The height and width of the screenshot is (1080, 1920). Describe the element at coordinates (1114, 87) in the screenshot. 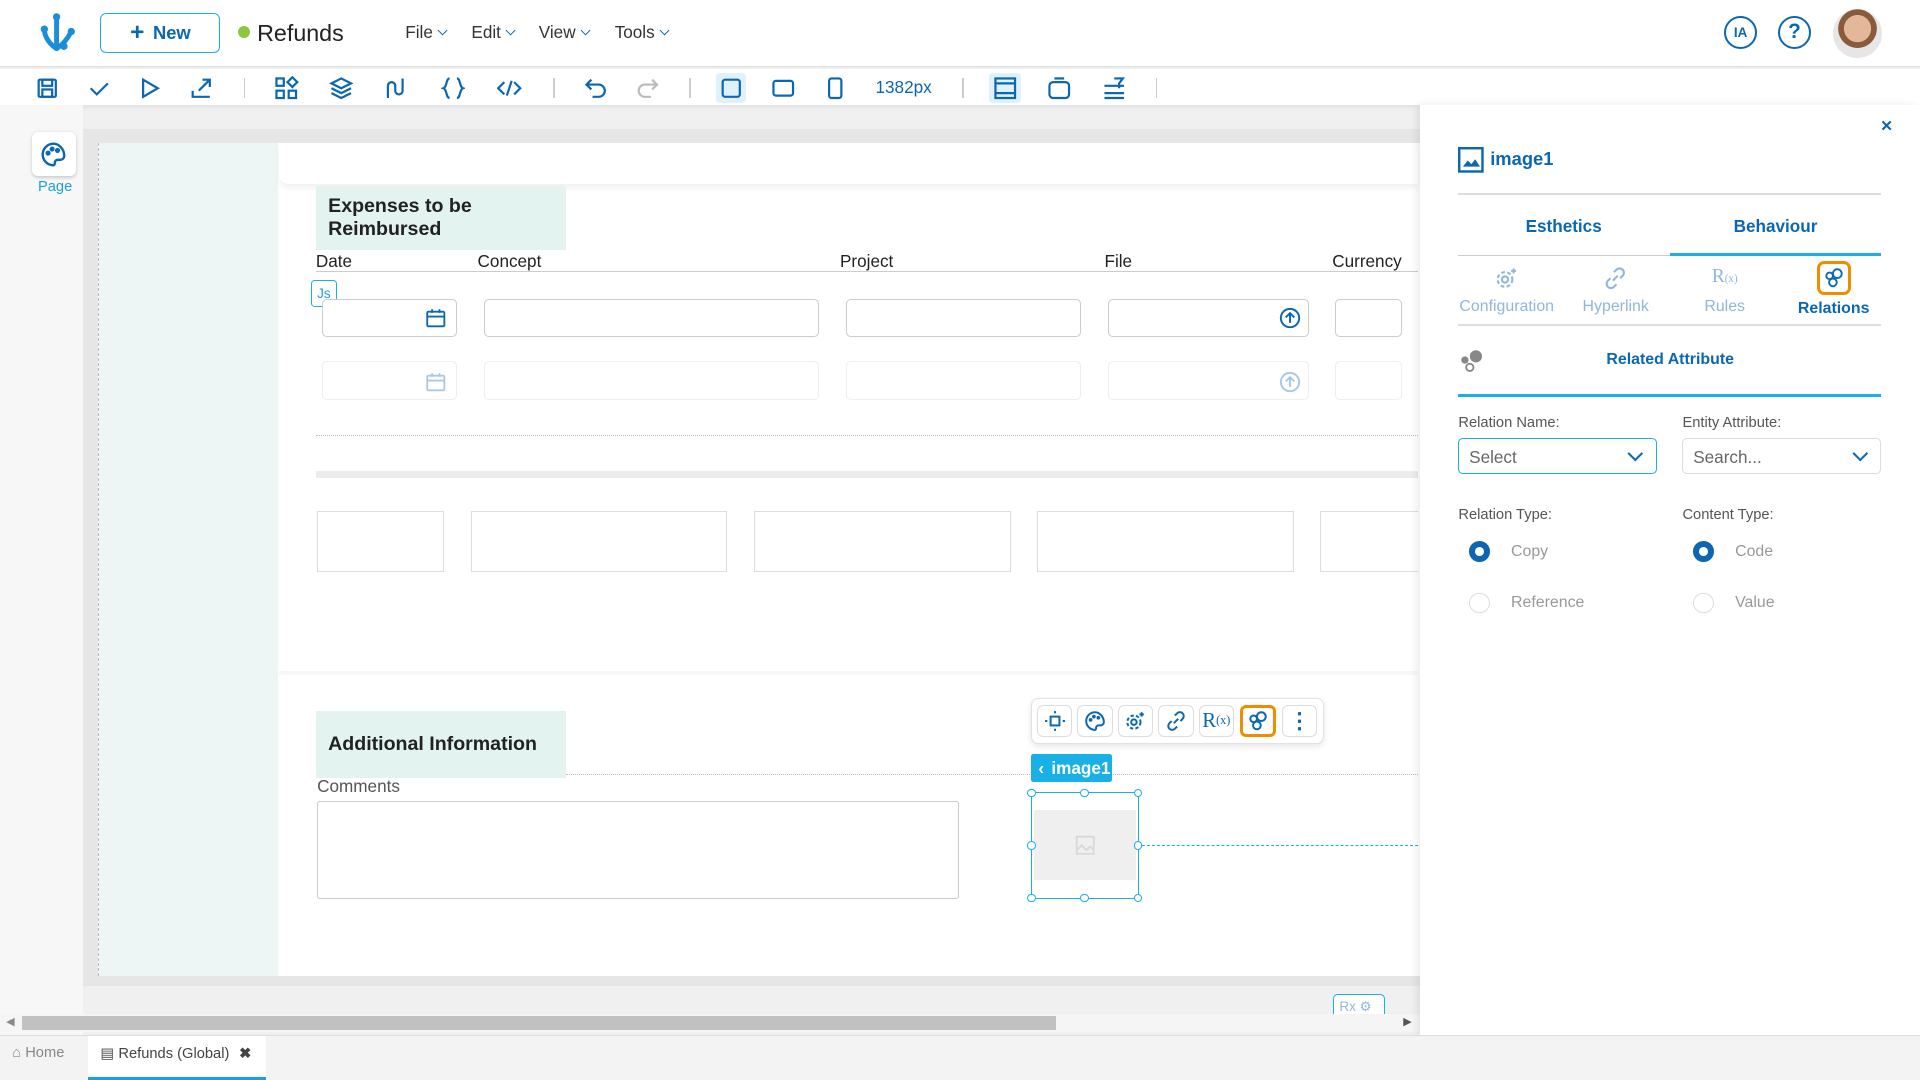

I see `filter-icon` at that location.